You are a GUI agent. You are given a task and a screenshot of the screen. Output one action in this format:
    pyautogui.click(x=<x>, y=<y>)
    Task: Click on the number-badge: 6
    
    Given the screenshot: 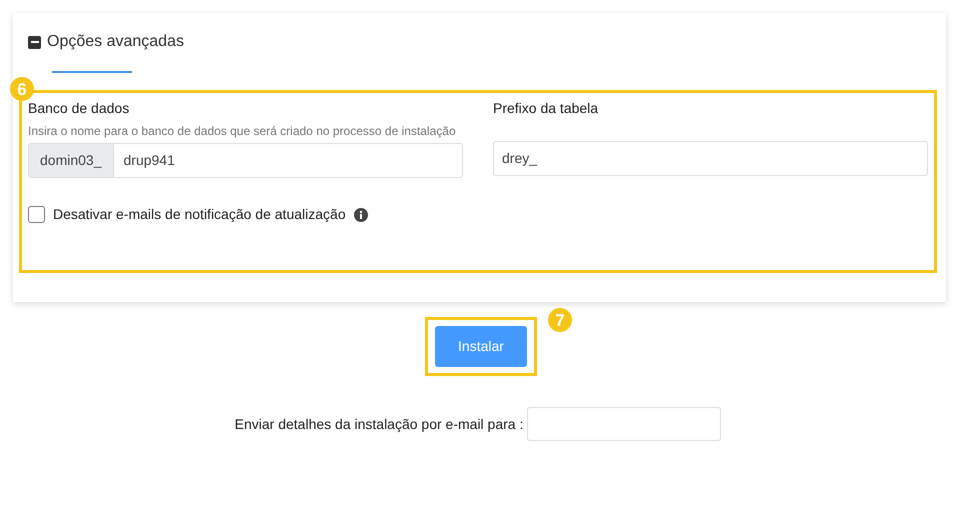 What is the action you would take?
    pyautogui.click(x=22, y=89)
    